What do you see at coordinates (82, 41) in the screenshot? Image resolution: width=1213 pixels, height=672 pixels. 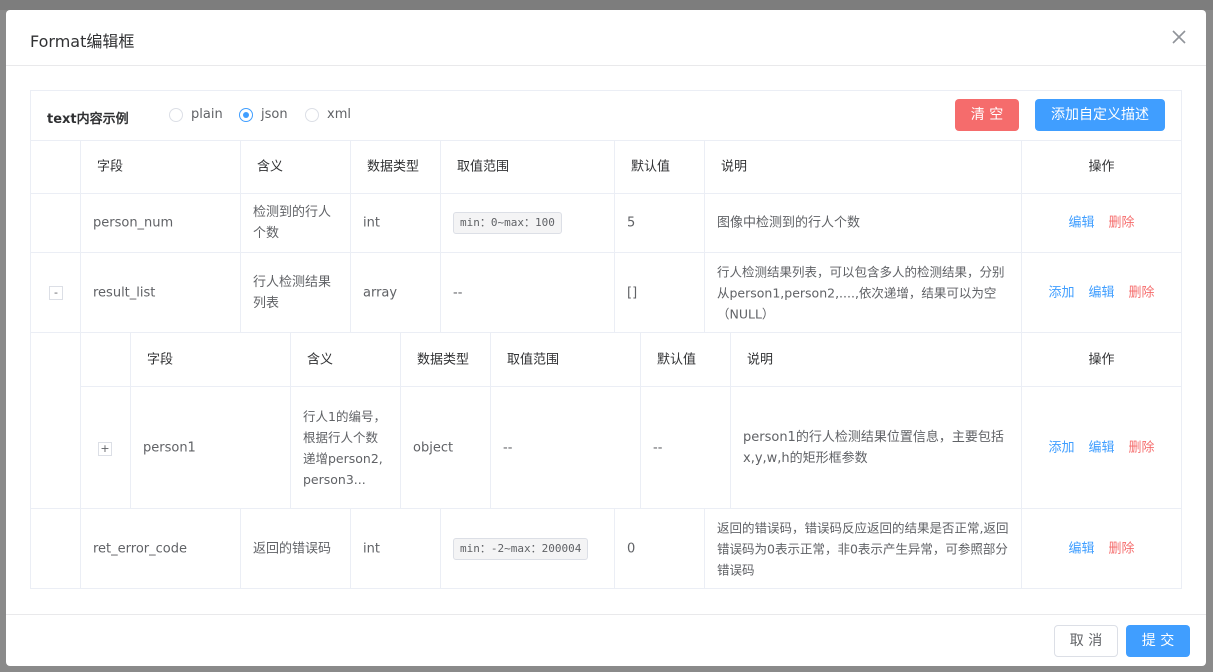 I see `dialog-title: Format编辑框` at bounding box center [82, 41].